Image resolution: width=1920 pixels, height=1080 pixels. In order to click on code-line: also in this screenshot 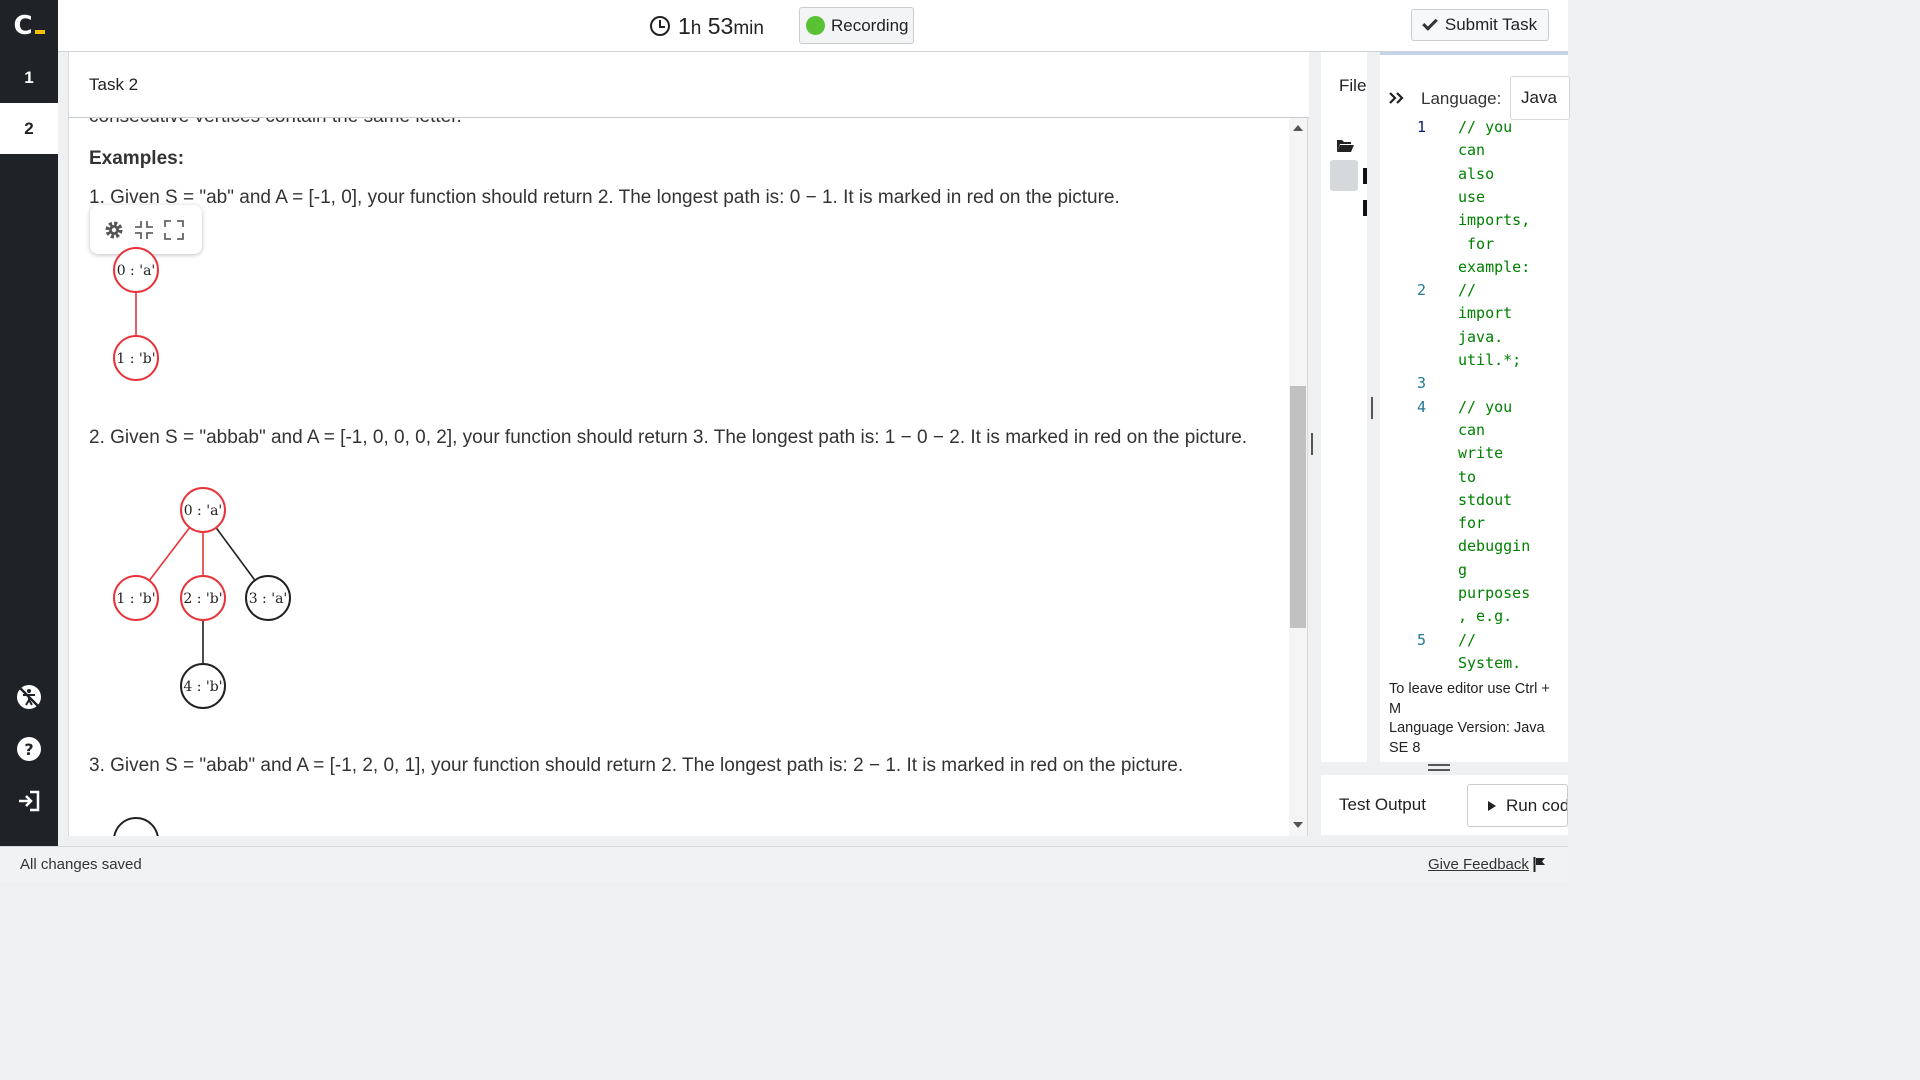, I will do `click(1474, 176)`.